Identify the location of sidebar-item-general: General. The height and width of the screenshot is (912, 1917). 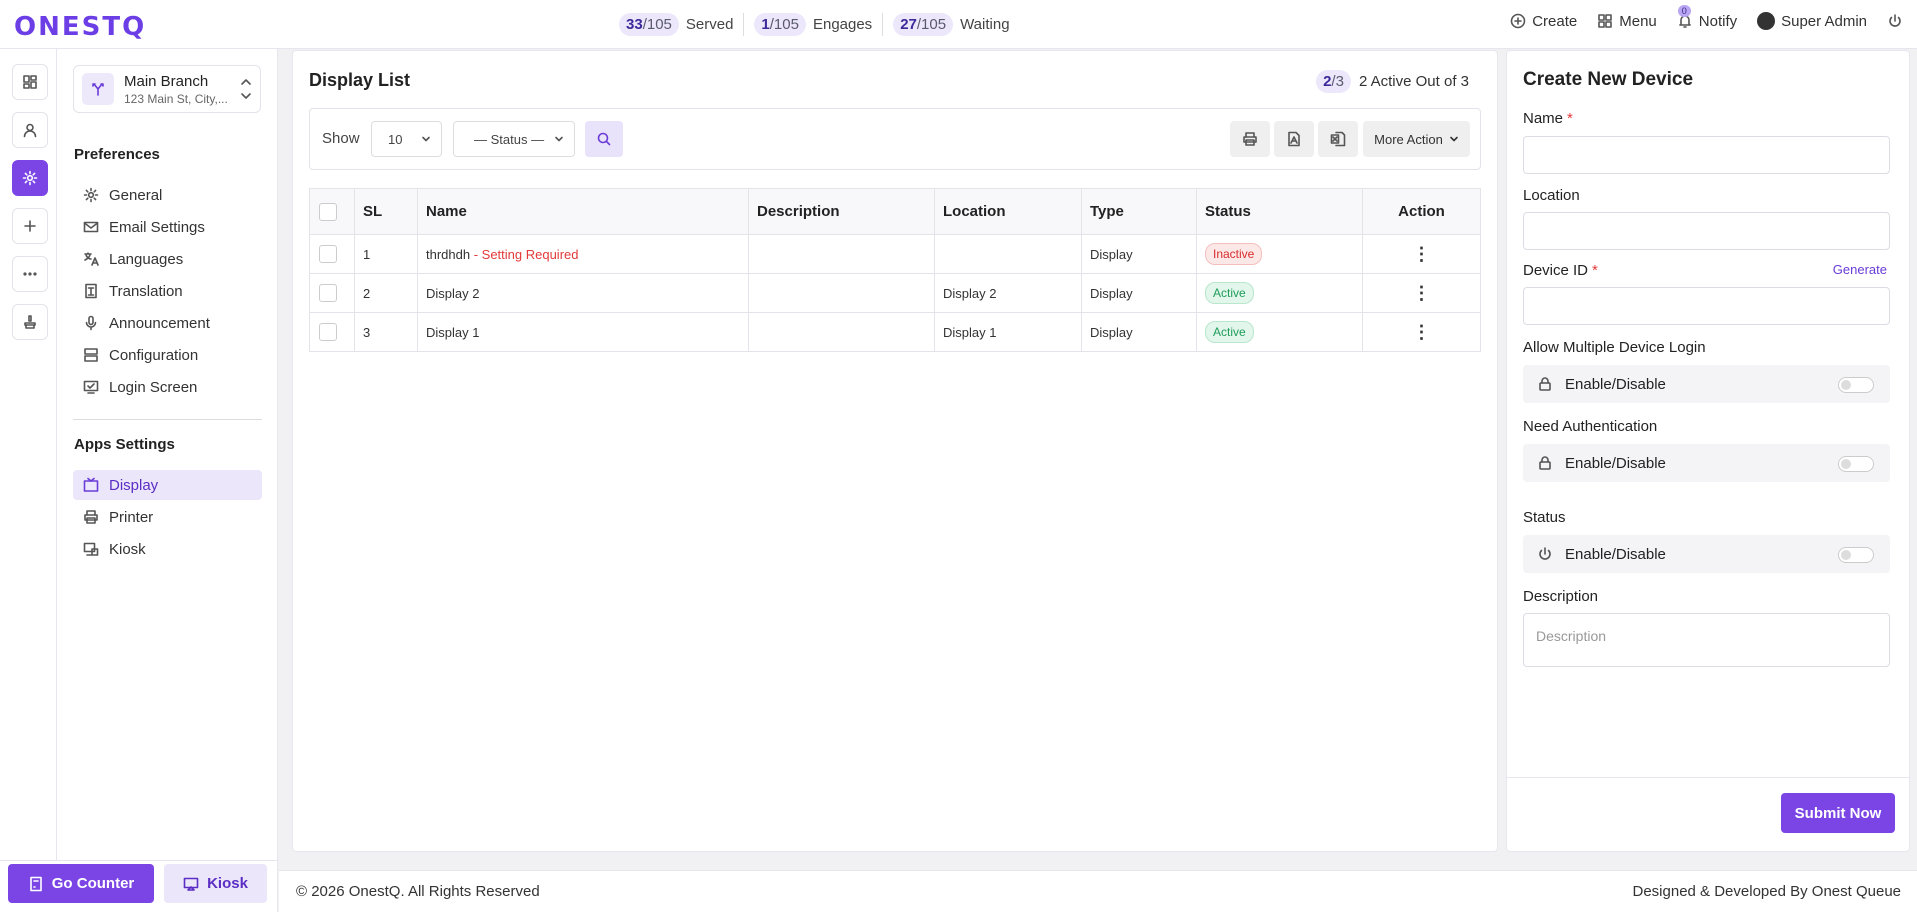
(167, 195).